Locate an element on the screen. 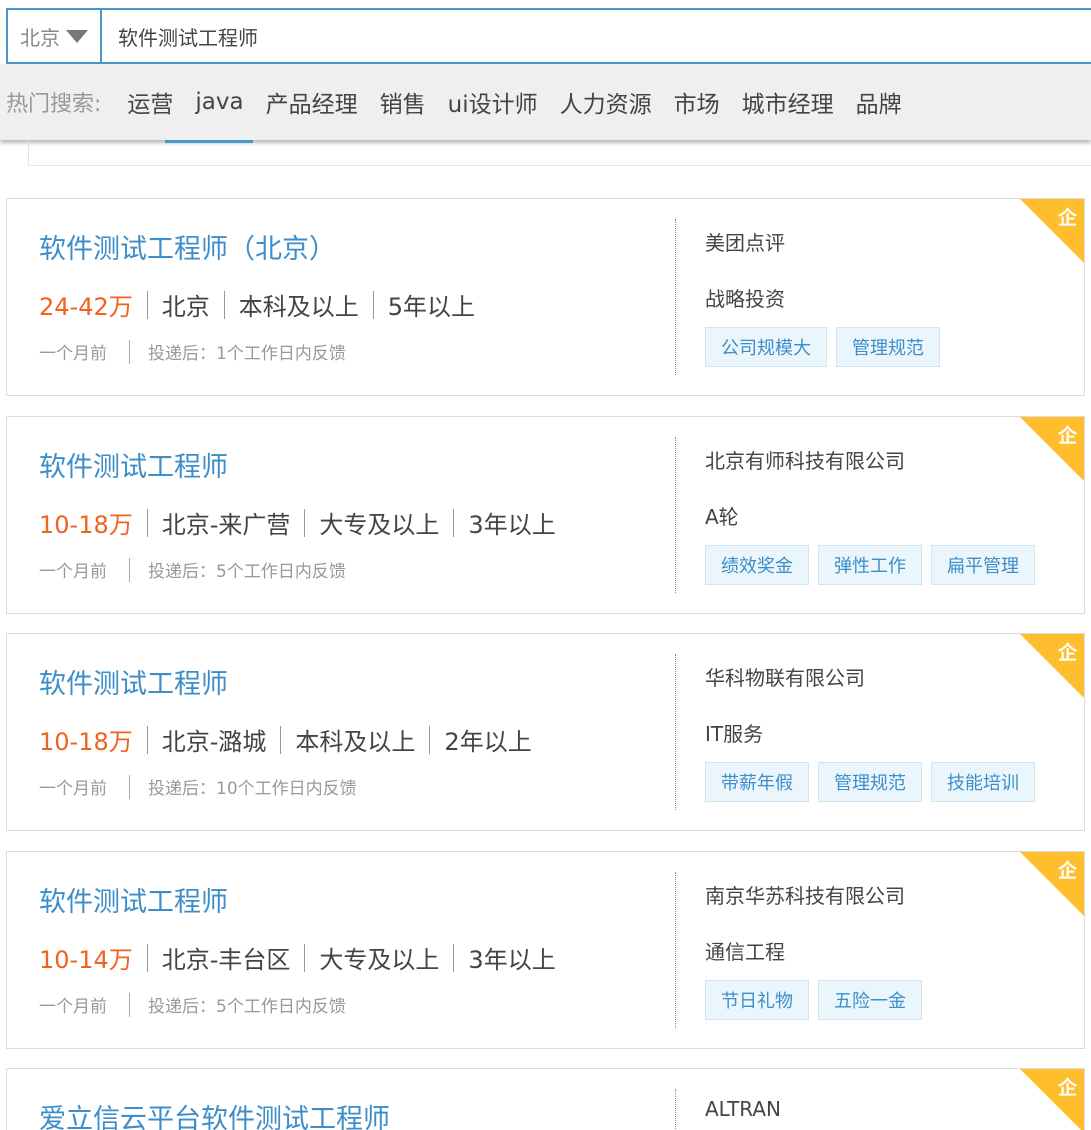  company-tags: 节日礼物 五险一金 is located at coordinates (813, 1000).